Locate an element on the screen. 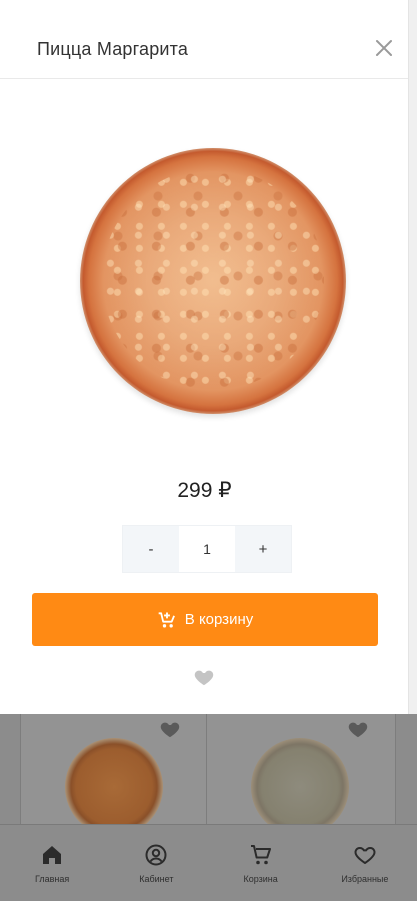  quantity-value: 1 is located at coordinates (207, 549).